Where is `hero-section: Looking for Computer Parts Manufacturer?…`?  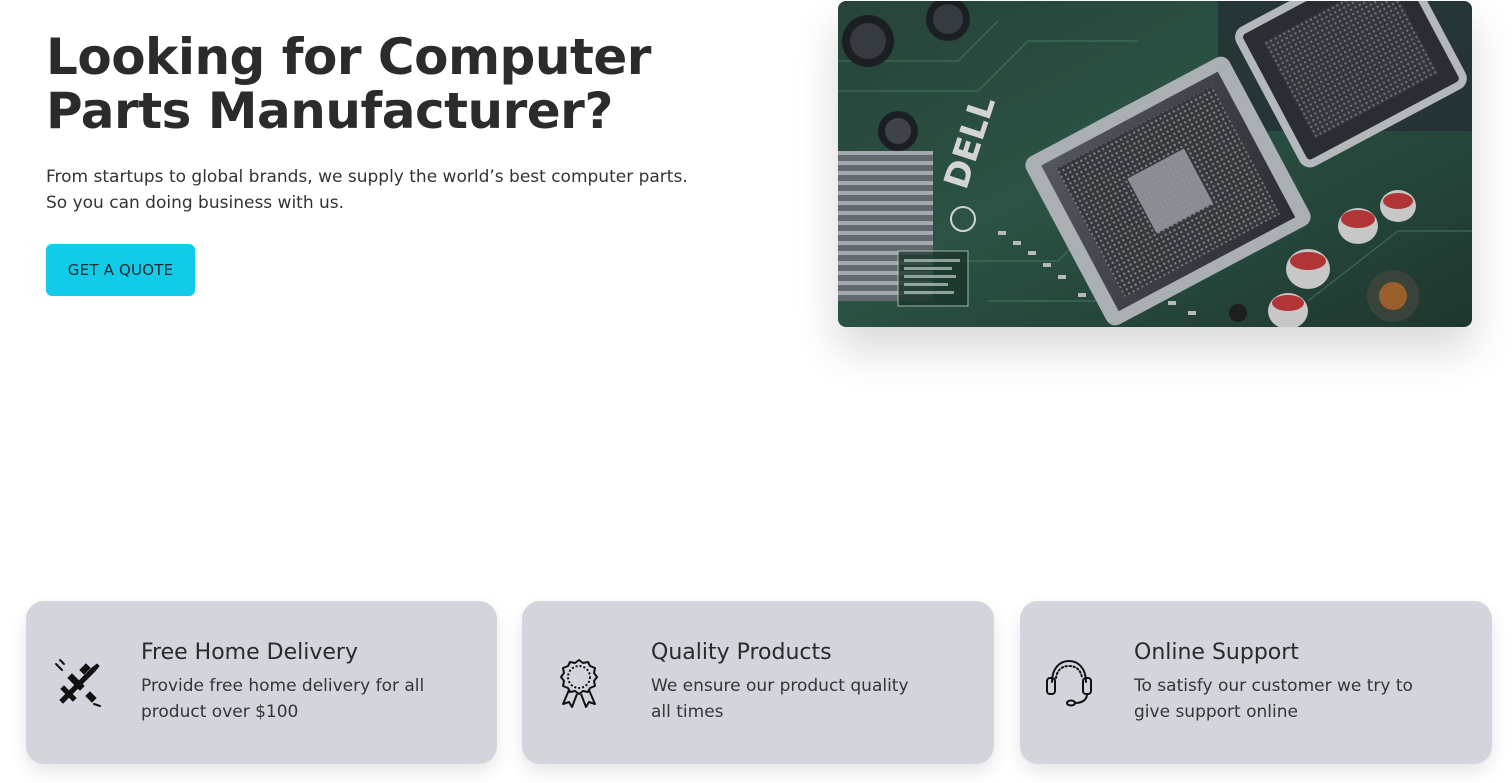
hero-section: Looking for Computer Parts Manufacturer?… is located at coordinates (406, 123).